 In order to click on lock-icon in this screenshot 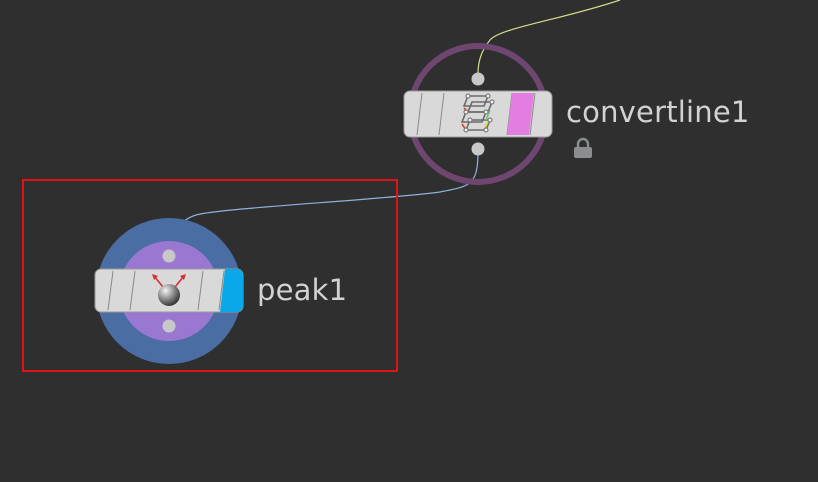, I will do `click(583, 148)`.